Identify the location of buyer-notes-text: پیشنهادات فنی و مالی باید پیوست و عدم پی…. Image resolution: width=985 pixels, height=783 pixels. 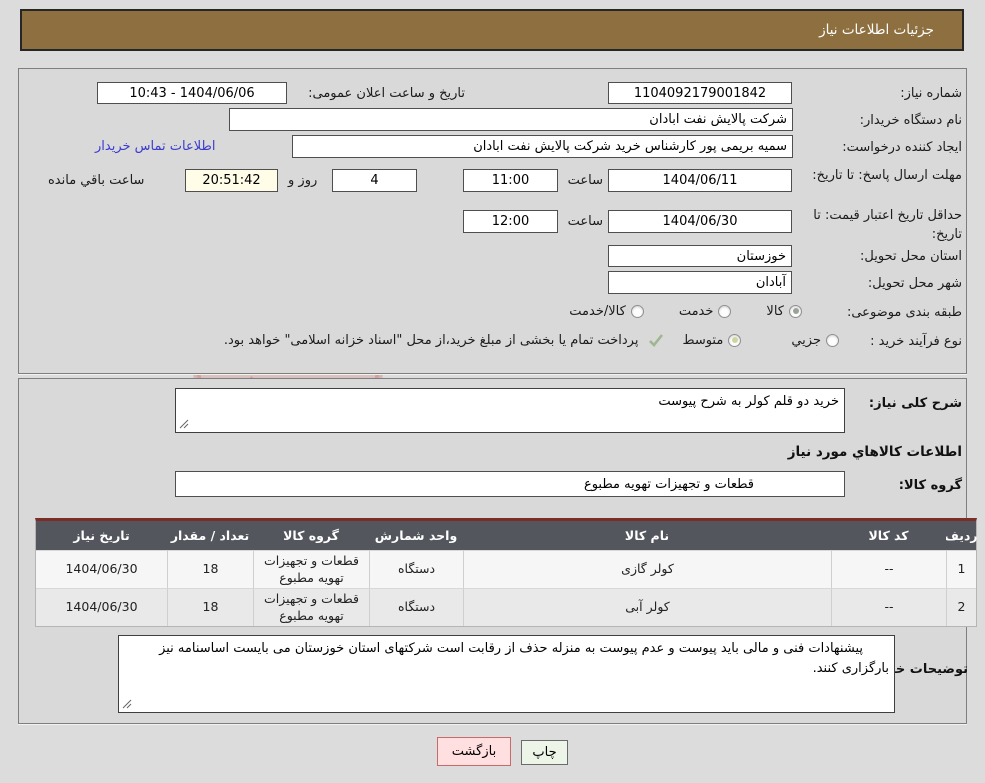
(524, 659).